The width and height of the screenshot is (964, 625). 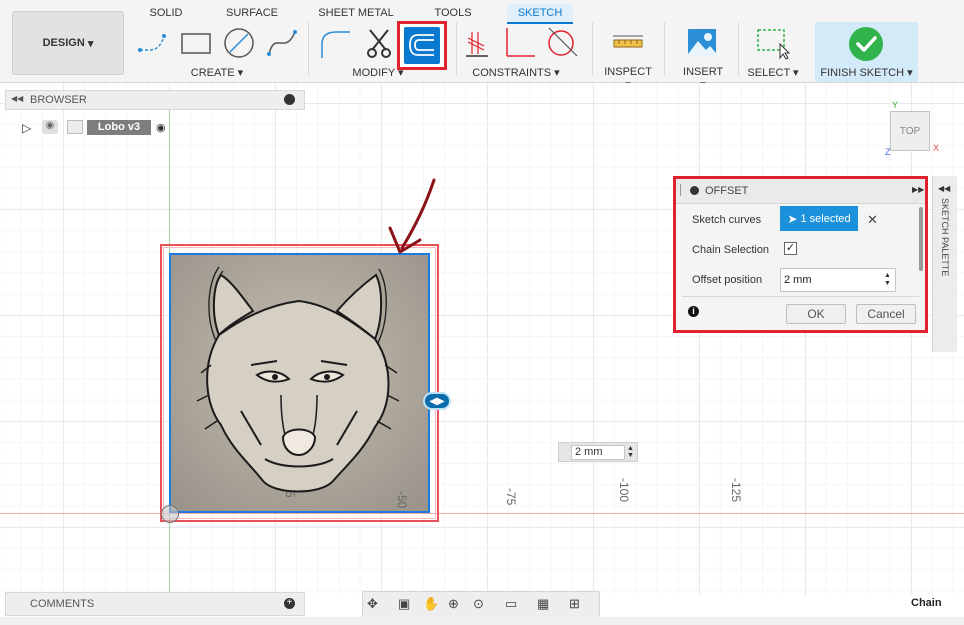 I want to click on dimension-input-box: 2 mm ▲ ▼, so click(x=598, y=452).